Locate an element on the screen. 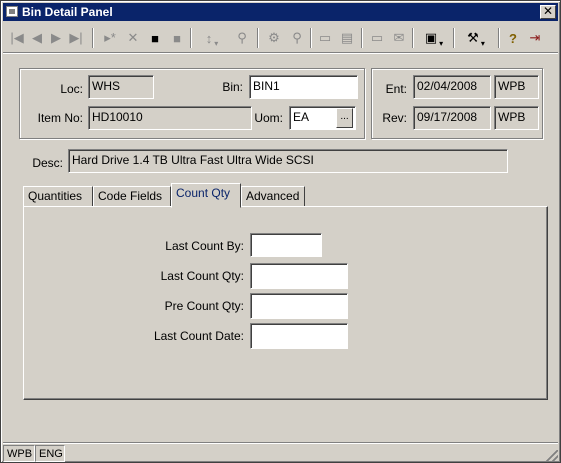 The image size is (561, 463). tab-code-fields: Code Fields is located at coordinates (132, 196).